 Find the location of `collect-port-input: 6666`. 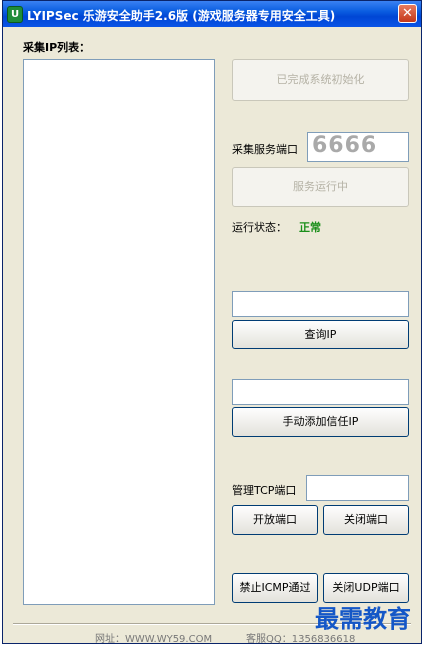

collect-port-input: 6666 is located at coordinates (358, 147).